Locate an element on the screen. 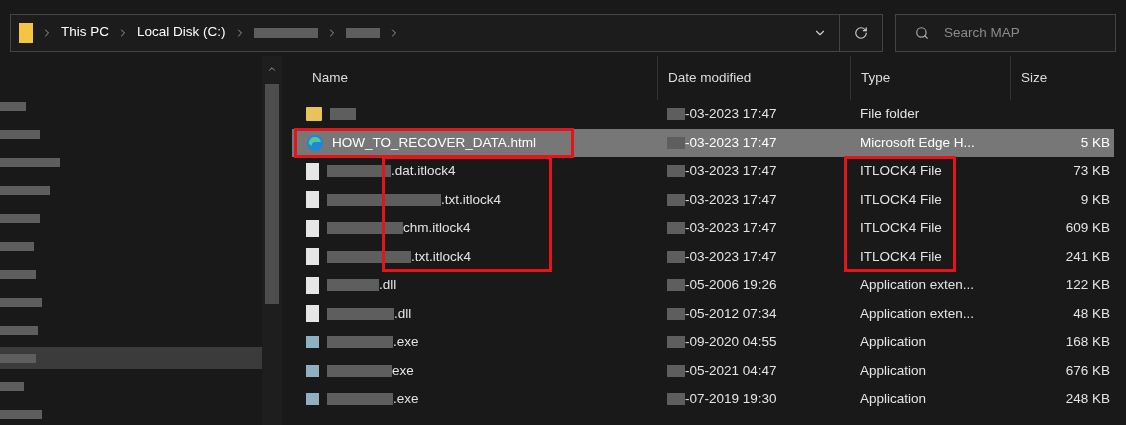  column-header: Size is located at coordinates (1034, 78).